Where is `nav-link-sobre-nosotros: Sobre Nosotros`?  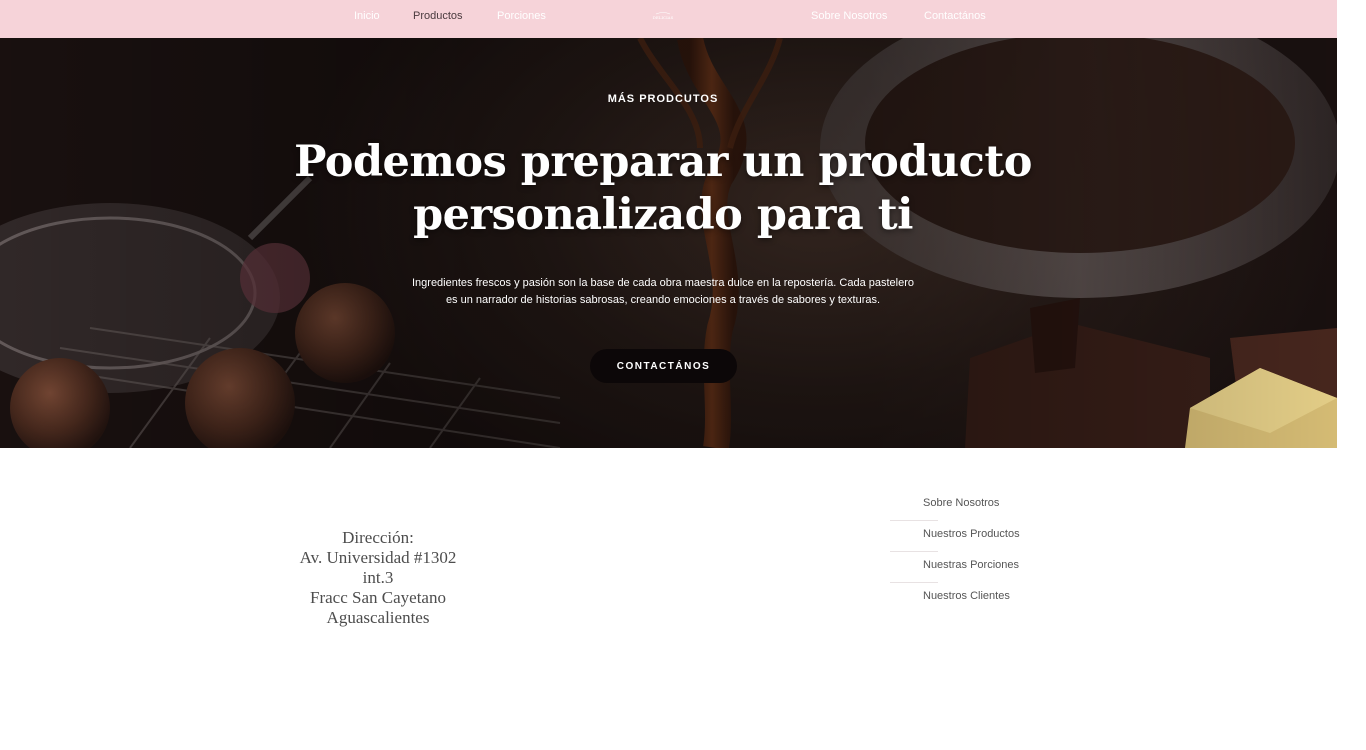 nav-link-sobre-nosotros: Sobre Nosotros is located at coordinates (849, 16).